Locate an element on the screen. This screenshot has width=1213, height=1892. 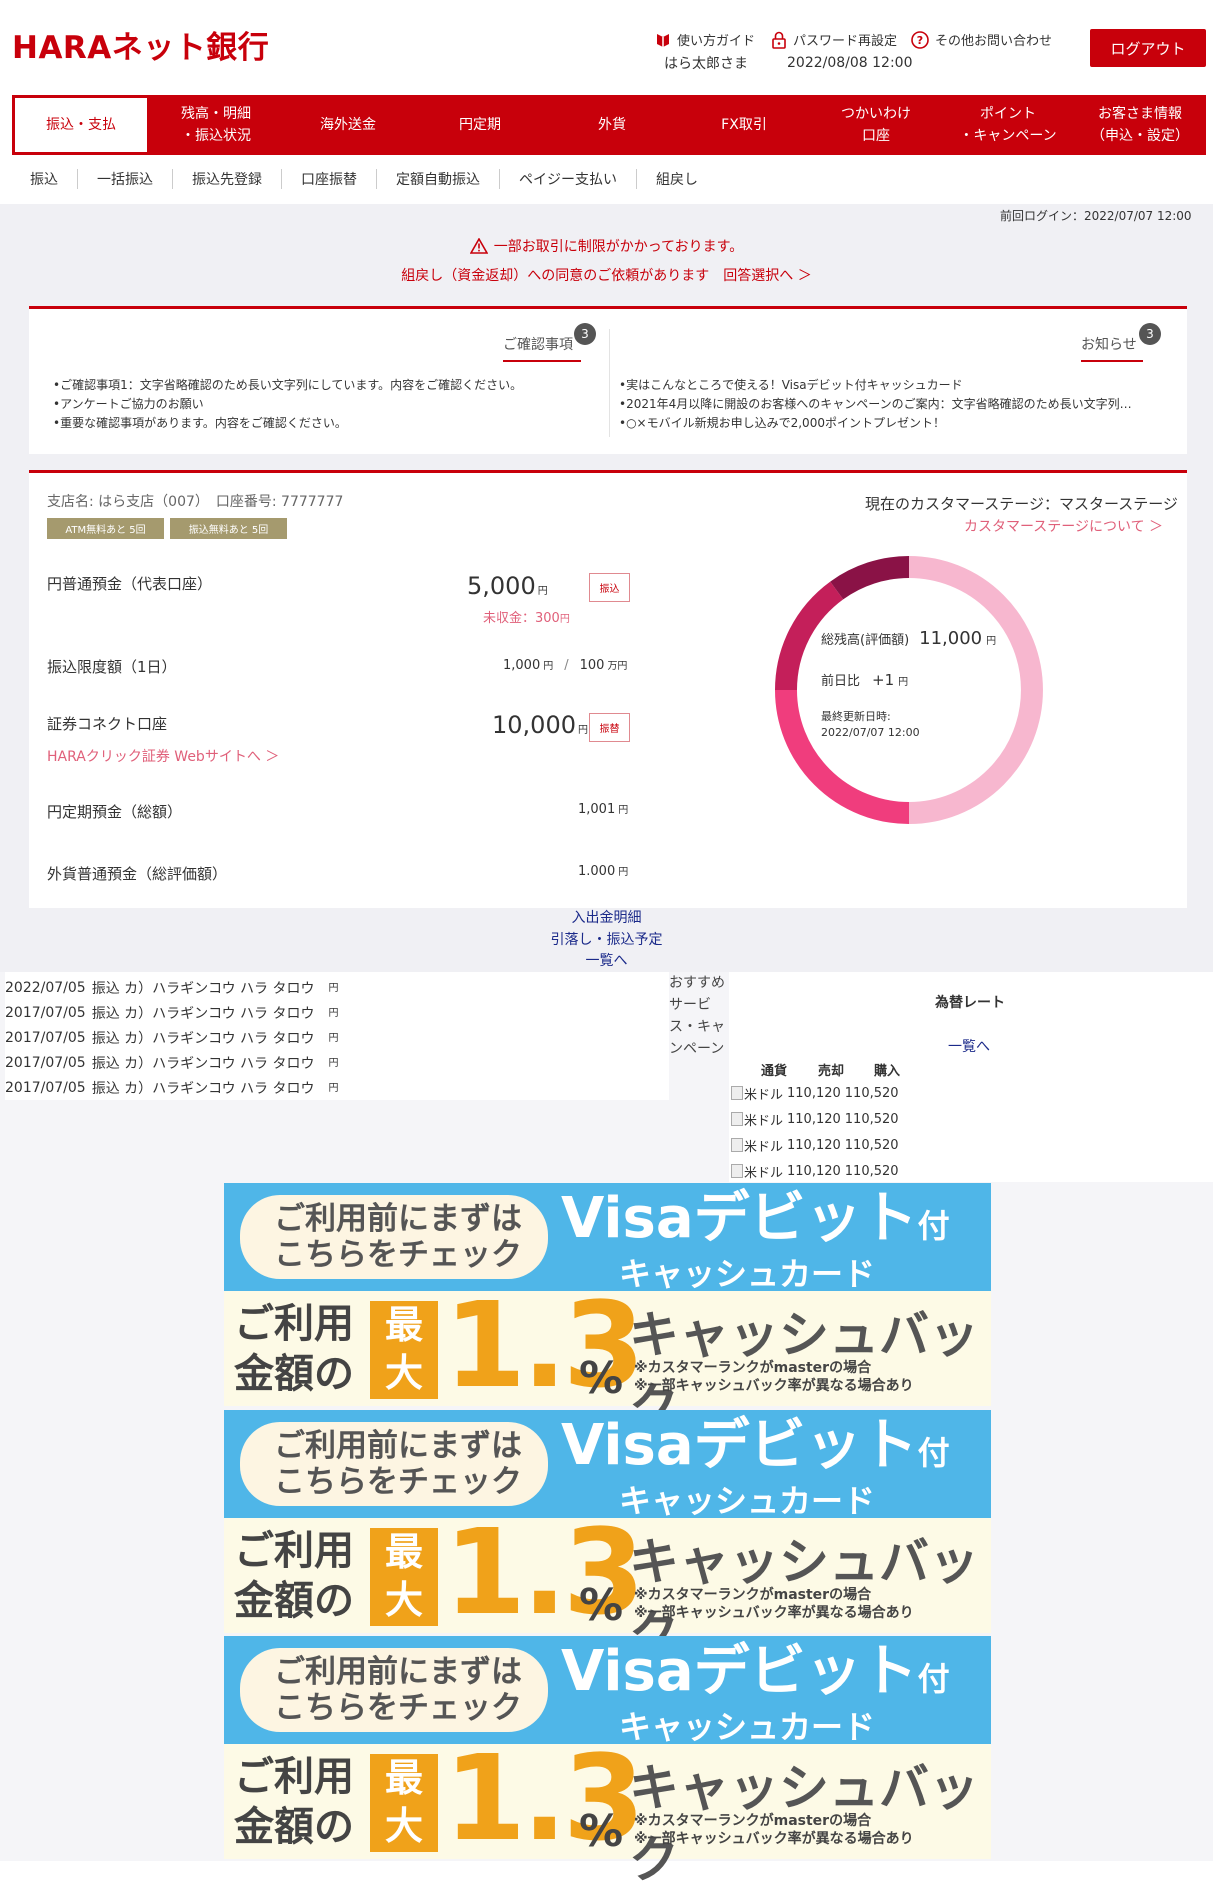
banner-top: ご利用前にまずは こちらをチェック Visaデビット付 キャッシュカード is located at coordinates (607, 1465).